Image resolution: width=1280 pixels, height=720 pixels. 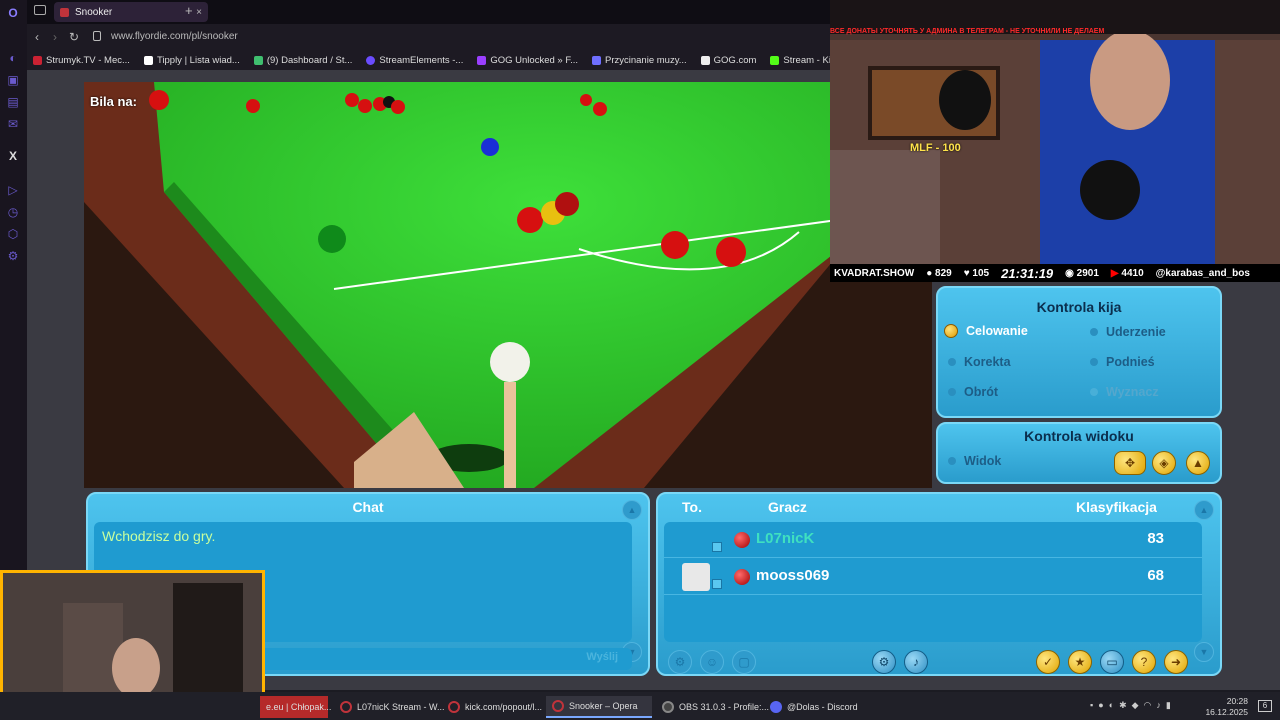 I want to click on player-icon: ▷, so click(x=13, y=190).